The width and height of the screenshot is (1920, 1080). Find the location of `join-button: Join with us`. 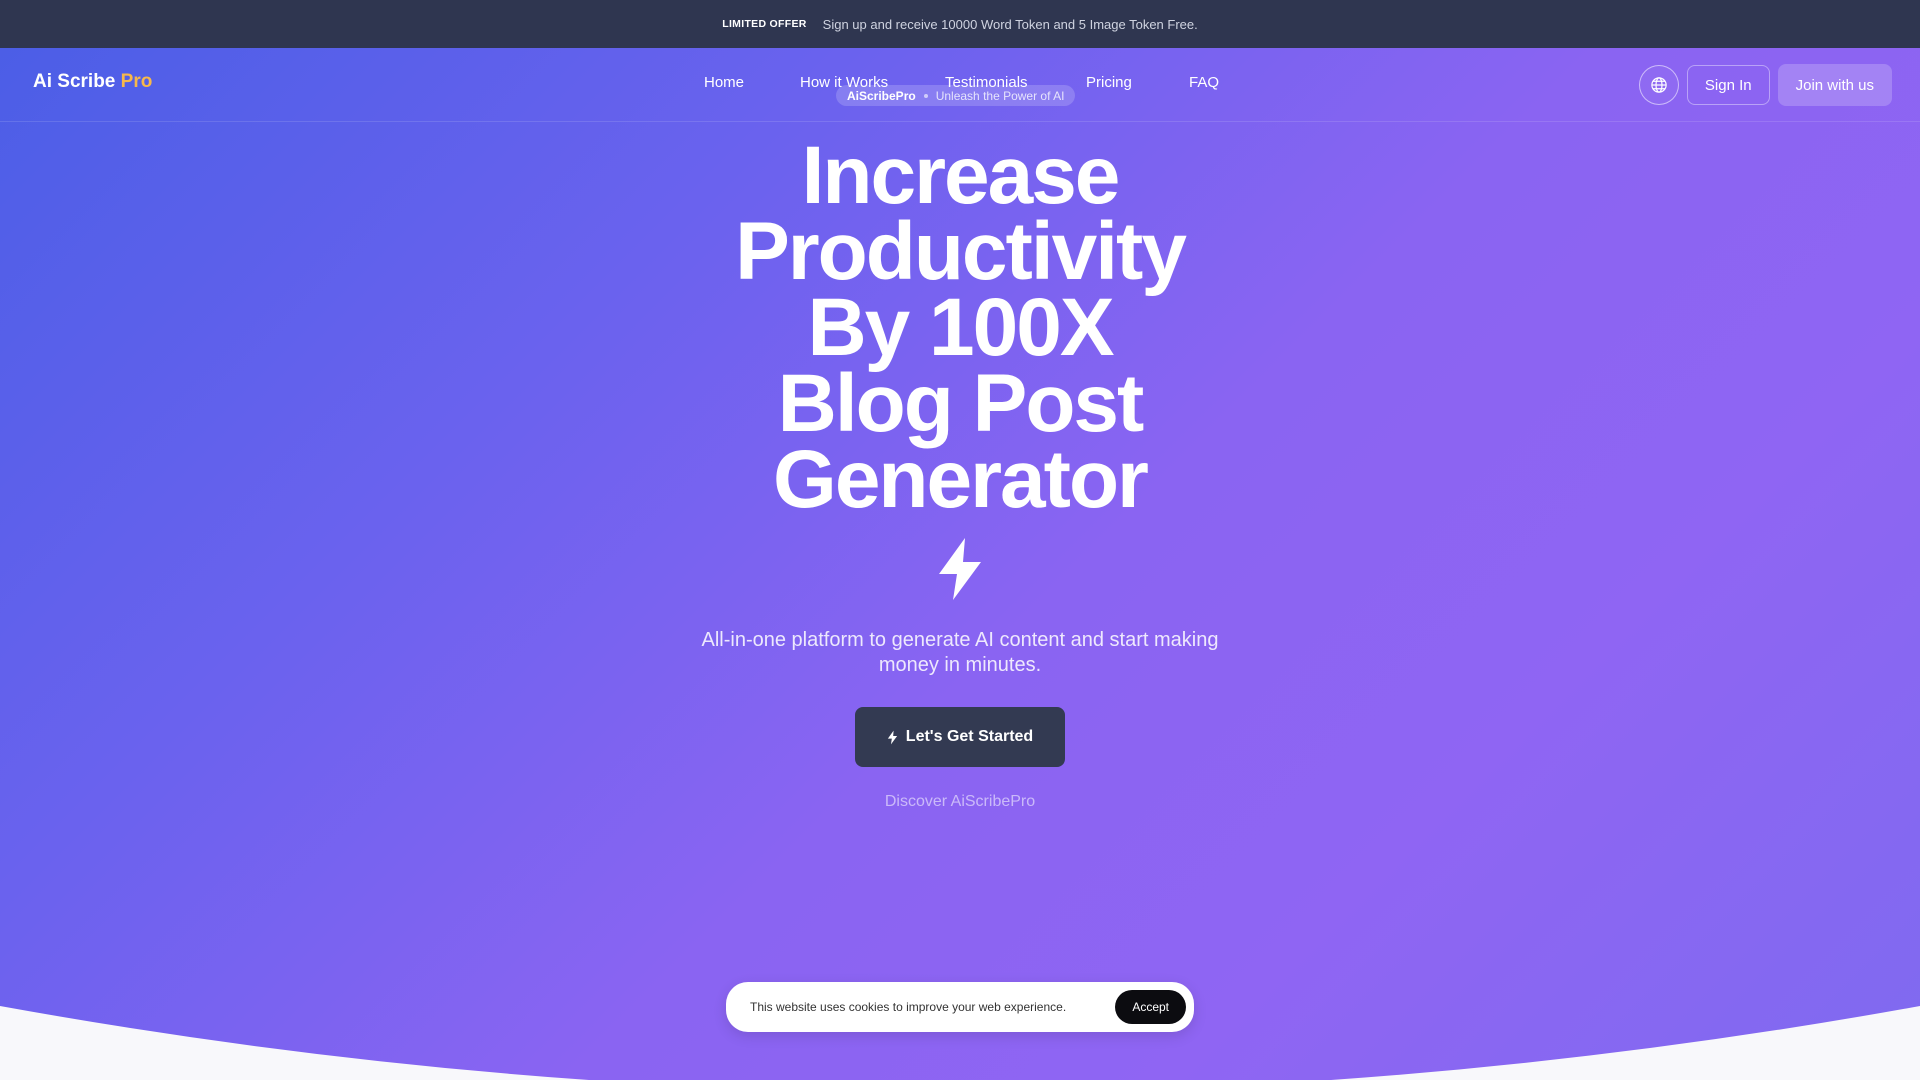

join-button: Join with us is located at coordinates (1834, 85).